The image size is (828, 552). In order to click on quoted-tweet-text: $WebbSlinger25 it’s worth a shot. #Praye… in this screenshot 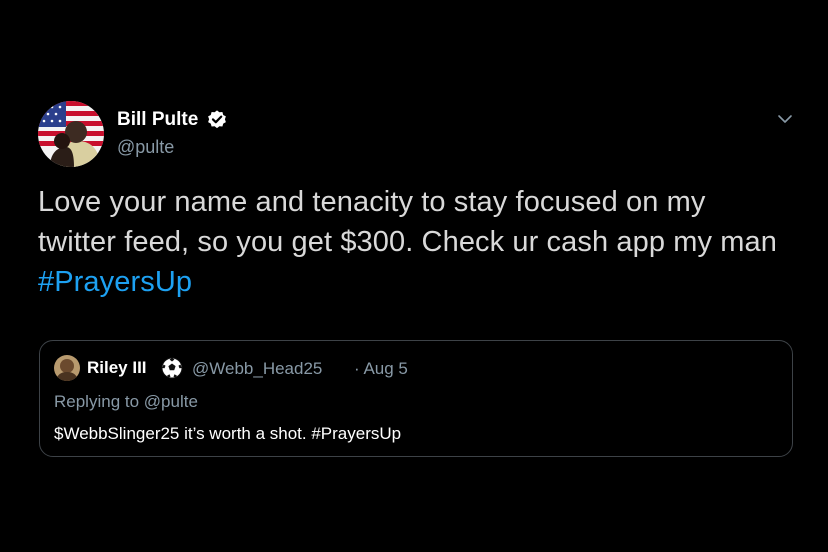, I will do `click(228, 433)`.